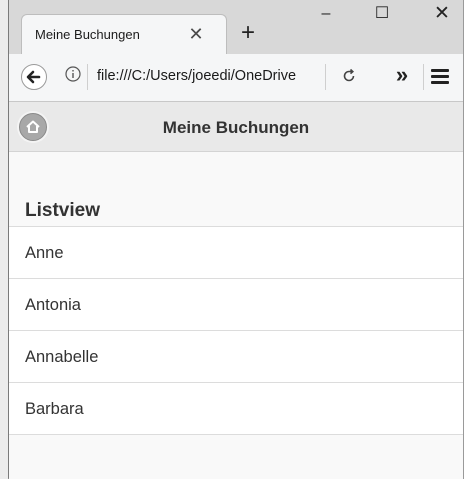  What do you see at coordinates (236, 305) in the screenshot?
I see `list-item: Antonia` at bounding box center [236, 305].